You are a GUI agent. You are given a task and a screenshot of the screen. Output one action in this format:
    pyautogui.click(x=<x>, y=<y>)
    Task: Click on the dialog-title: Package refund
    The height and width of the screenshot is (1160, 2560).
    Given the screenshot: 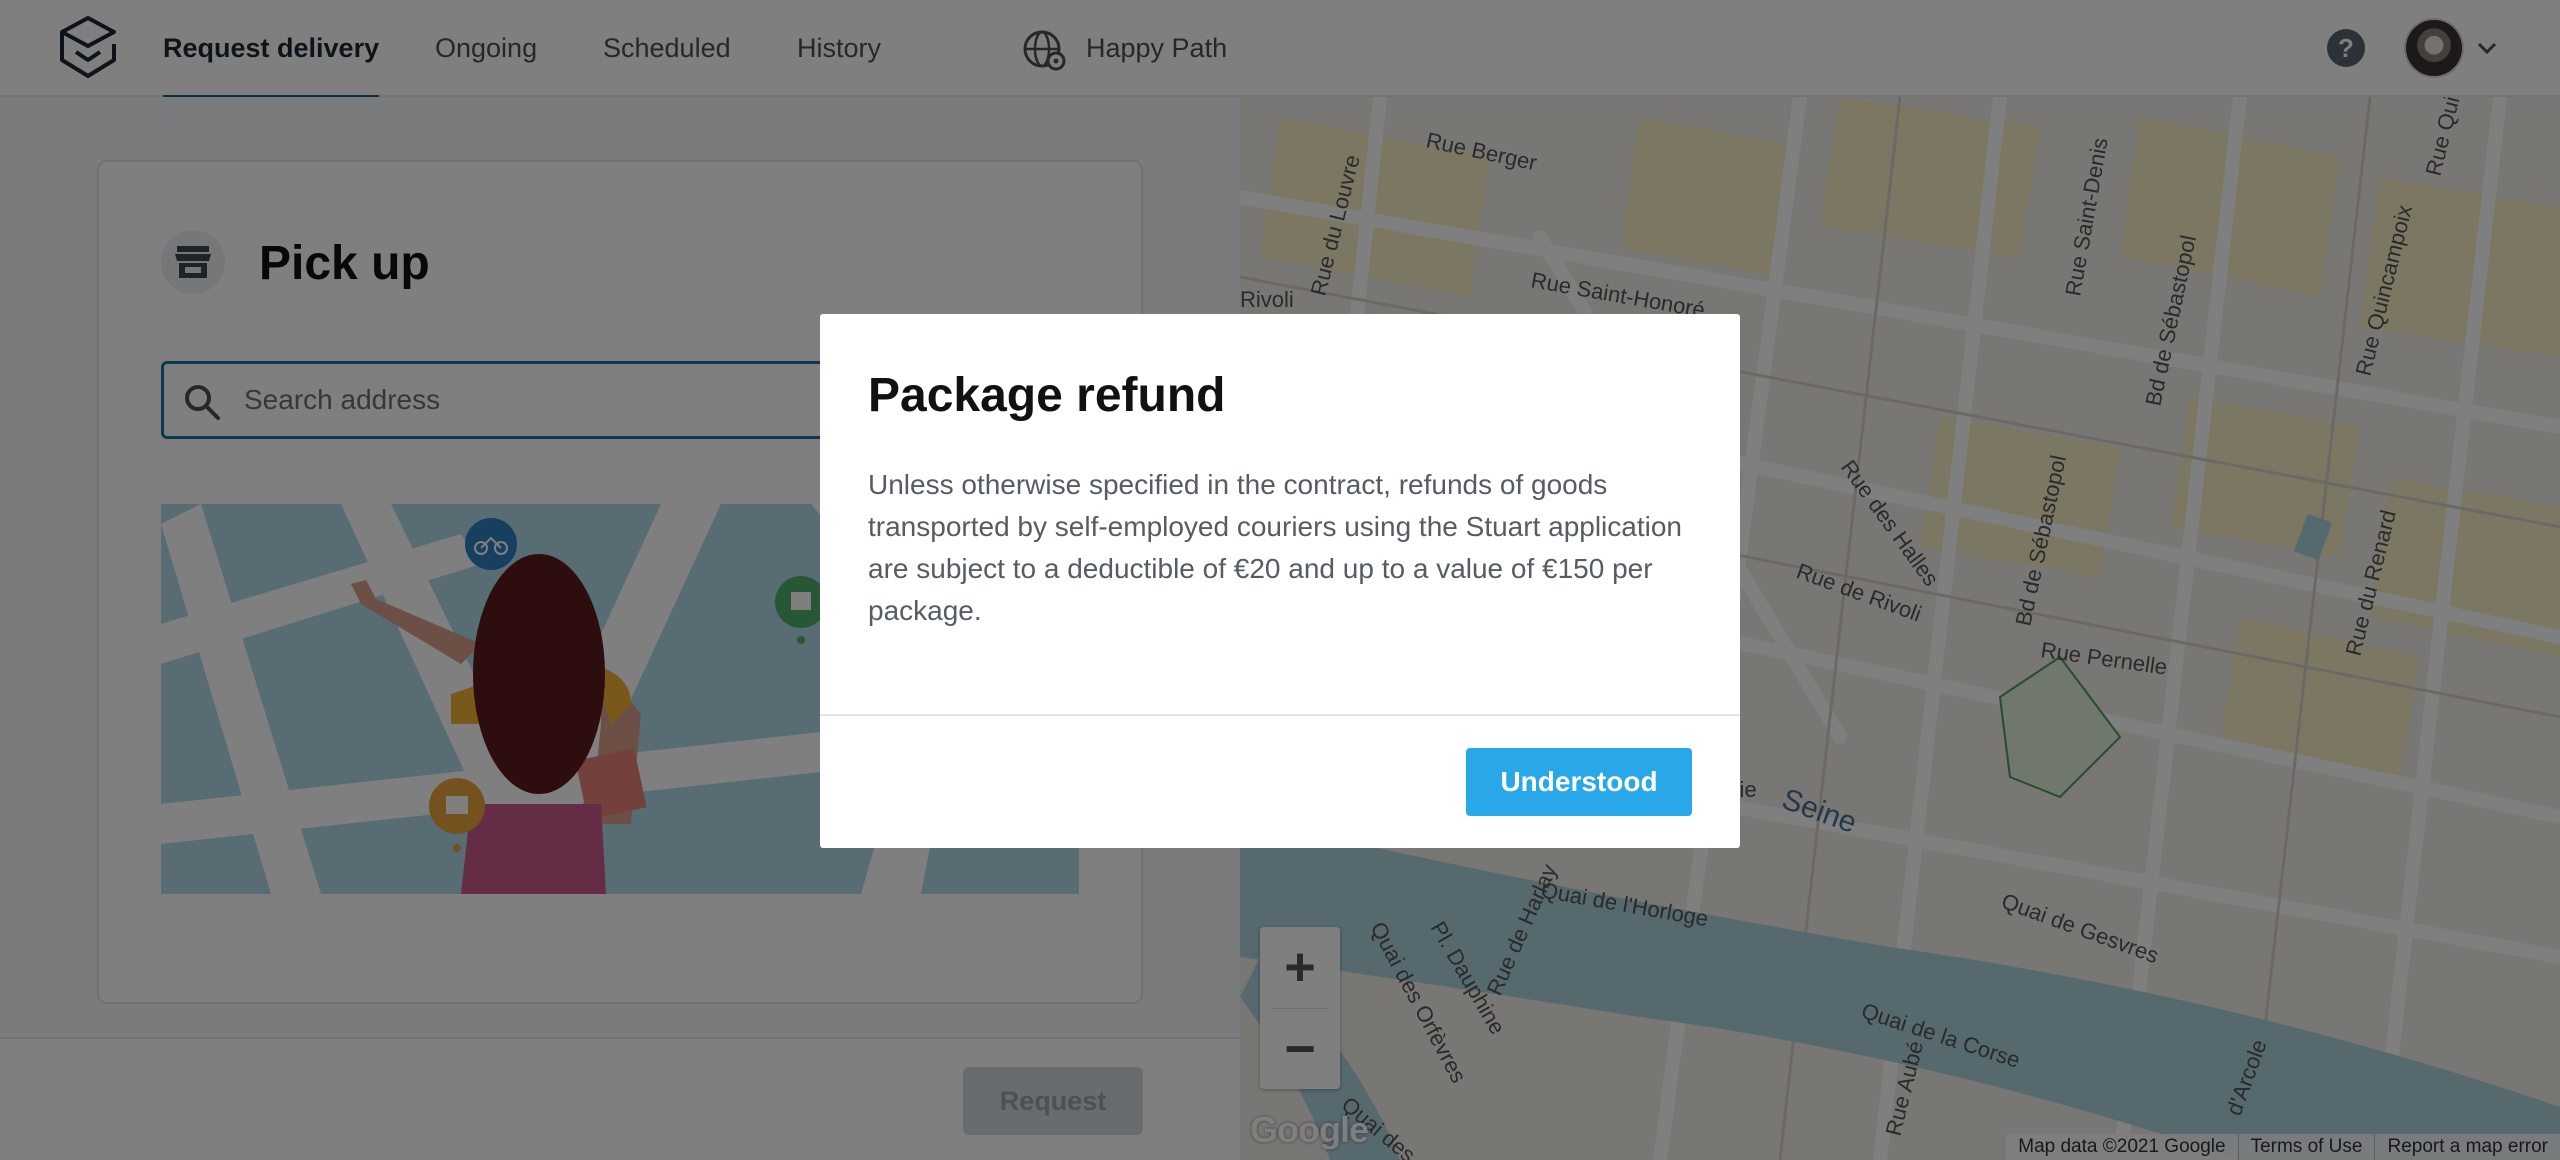 What is the action you would take?
    pyautogui.click(x=1047, y=395)
    